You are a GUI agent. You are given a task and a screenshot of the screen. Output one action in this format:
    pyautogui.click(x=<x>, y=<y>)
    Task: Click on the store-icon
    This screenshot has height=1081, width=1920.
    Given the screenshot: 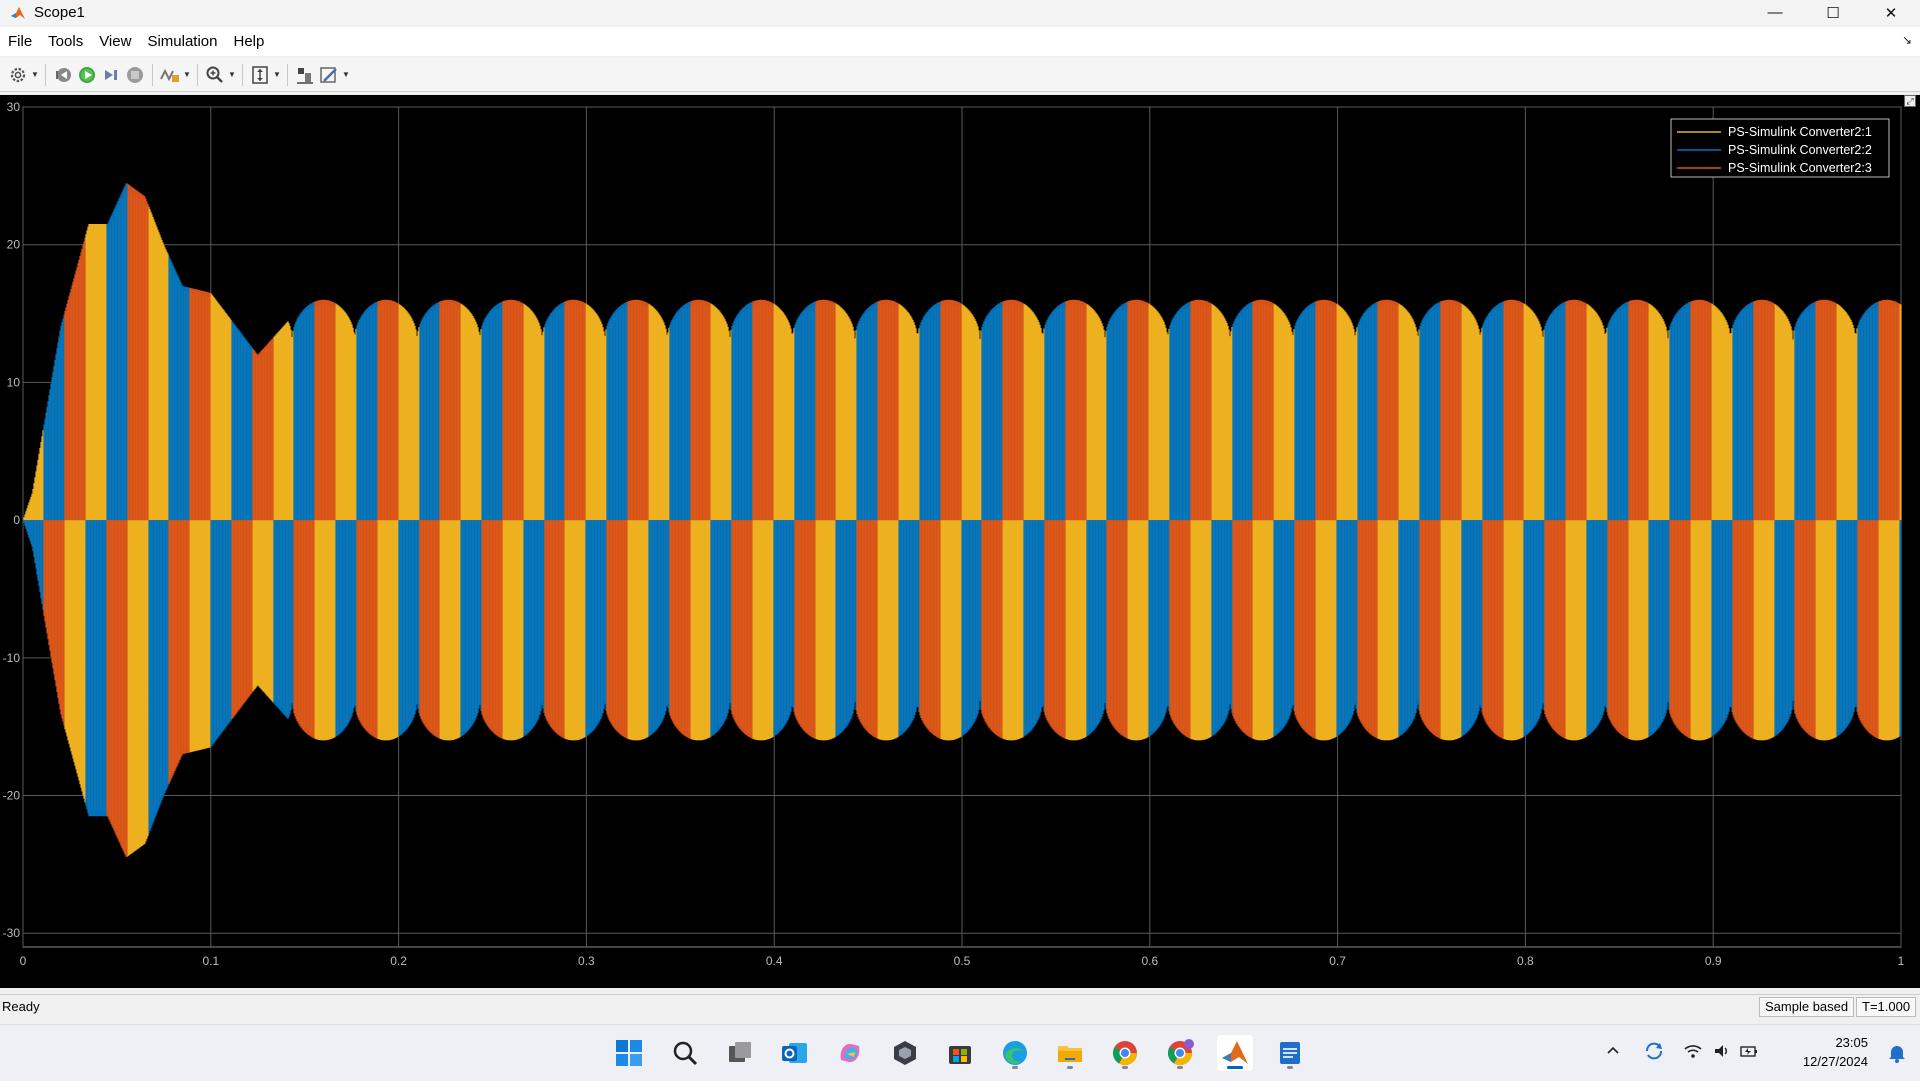 What is the action you would take?
    pyautogui.click(x=960, y=1053)
    